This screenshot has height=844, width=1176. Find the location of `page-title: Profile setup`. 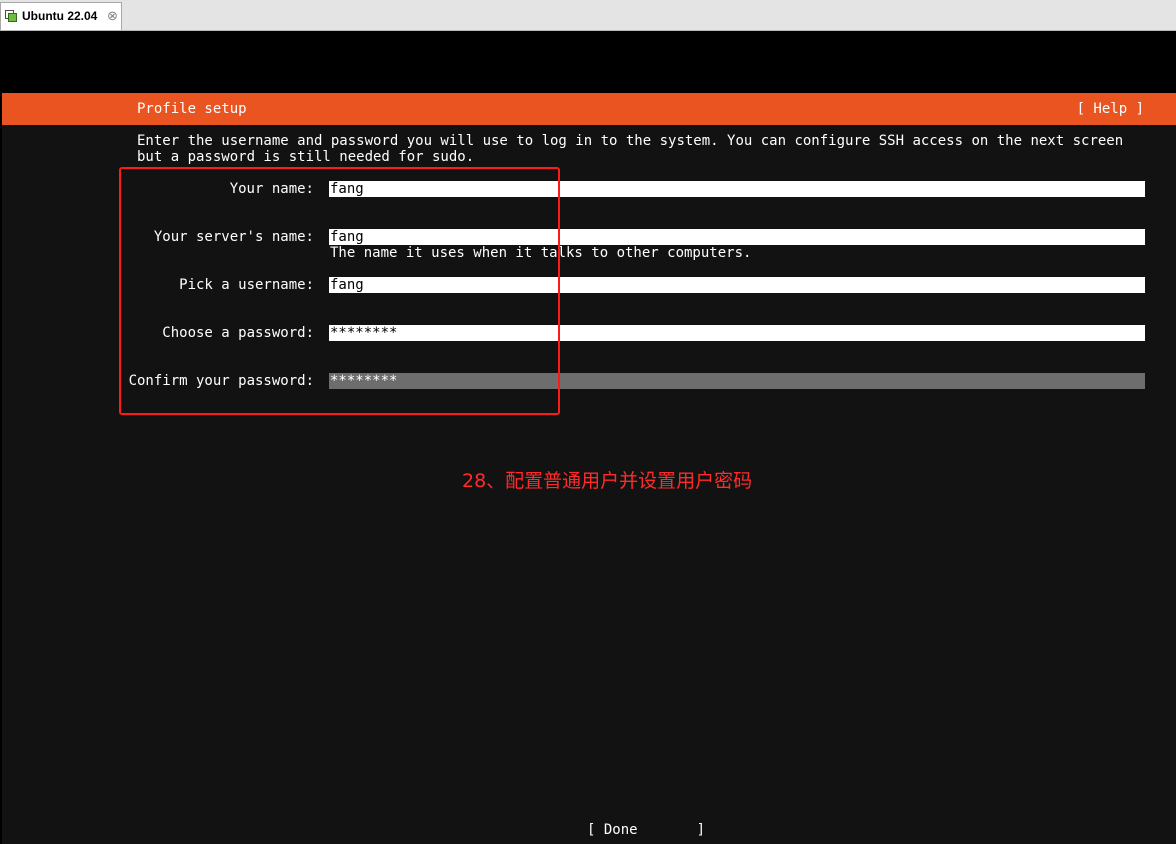

page-title: Profile setup is located at coordinates (192, 109).